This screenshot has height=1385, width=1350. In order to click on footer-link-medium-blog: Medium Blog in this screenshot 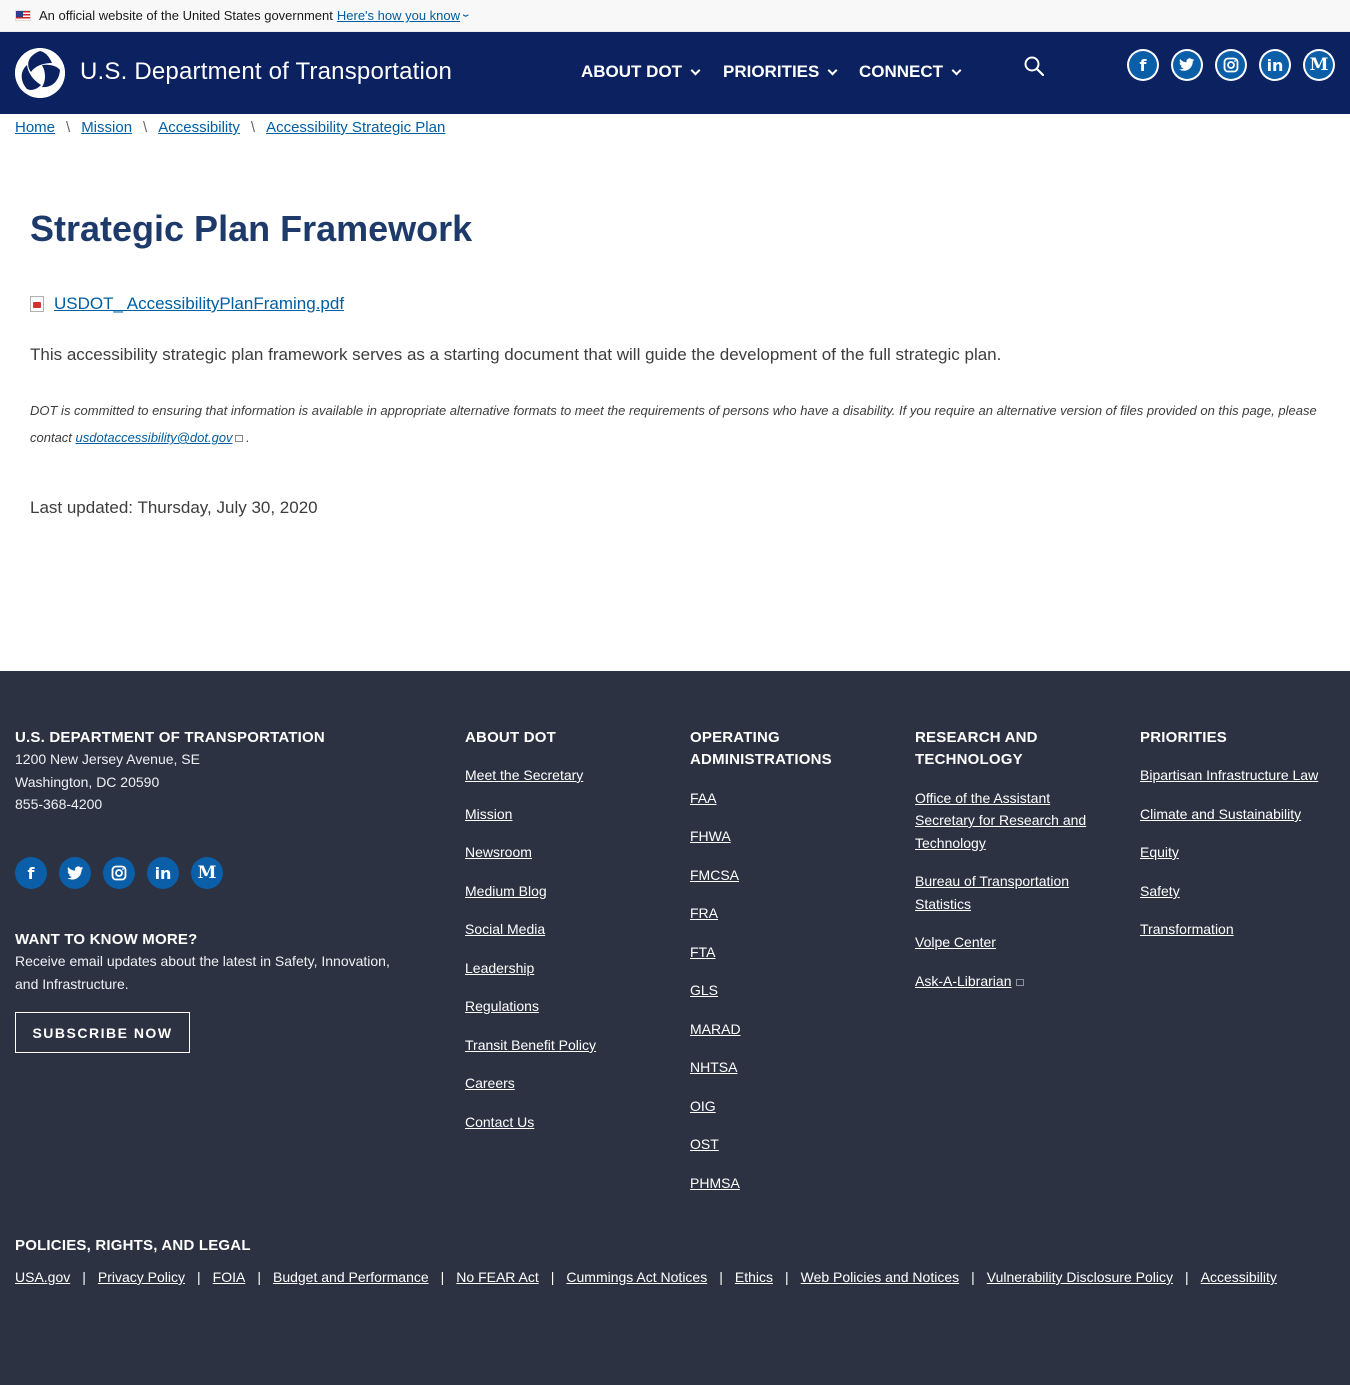, I will do `click(506, 891)`.